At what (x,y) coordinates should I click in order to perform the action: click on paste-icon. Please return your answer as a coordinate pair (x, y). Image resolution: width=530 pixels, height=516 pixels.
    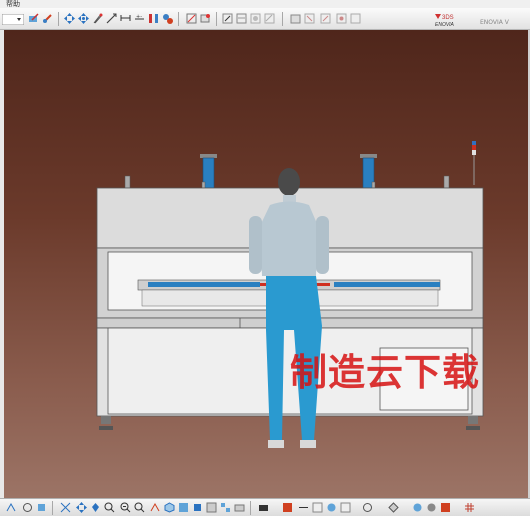
    Looking at the image, I should click on (295, 18).